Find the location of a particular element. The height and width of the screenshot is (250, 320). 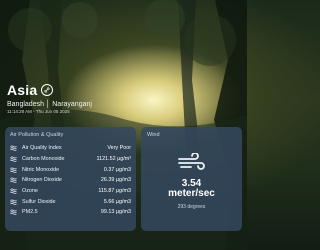

wind-card: Wind 3.54 meter/sec 293 degrees is located at coordinates (191, 179).